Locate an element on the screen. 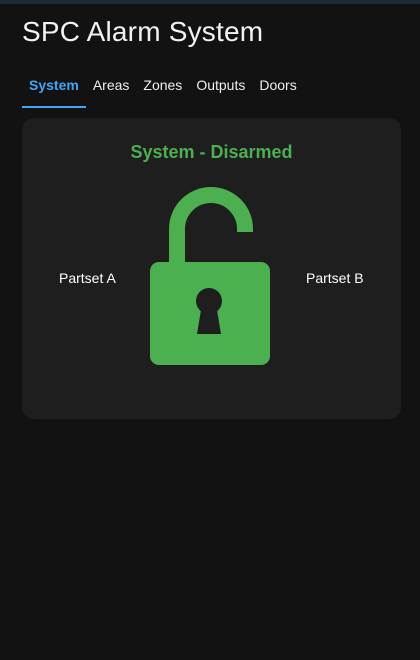 Image resolution: width=420 pixels, height=660 pixels. app-title: SPC Alarm System is located at coordinates (143, 31).